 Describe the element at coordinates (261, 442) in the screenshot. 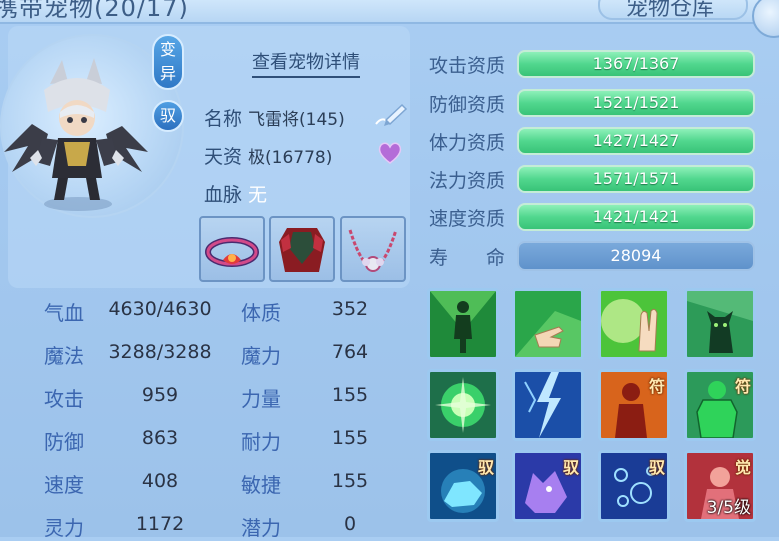

I see `endurance-label: 耐力` at that location.